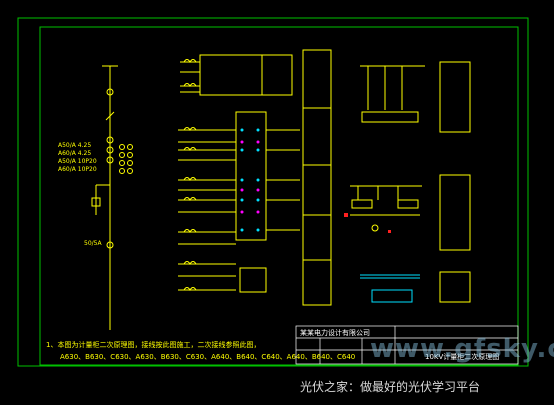 This screenshot has width=554, height=405. What do you see at coordinates (367, 223) in the screenshot?
I see `red-markers` at bounding box center [367, 223].